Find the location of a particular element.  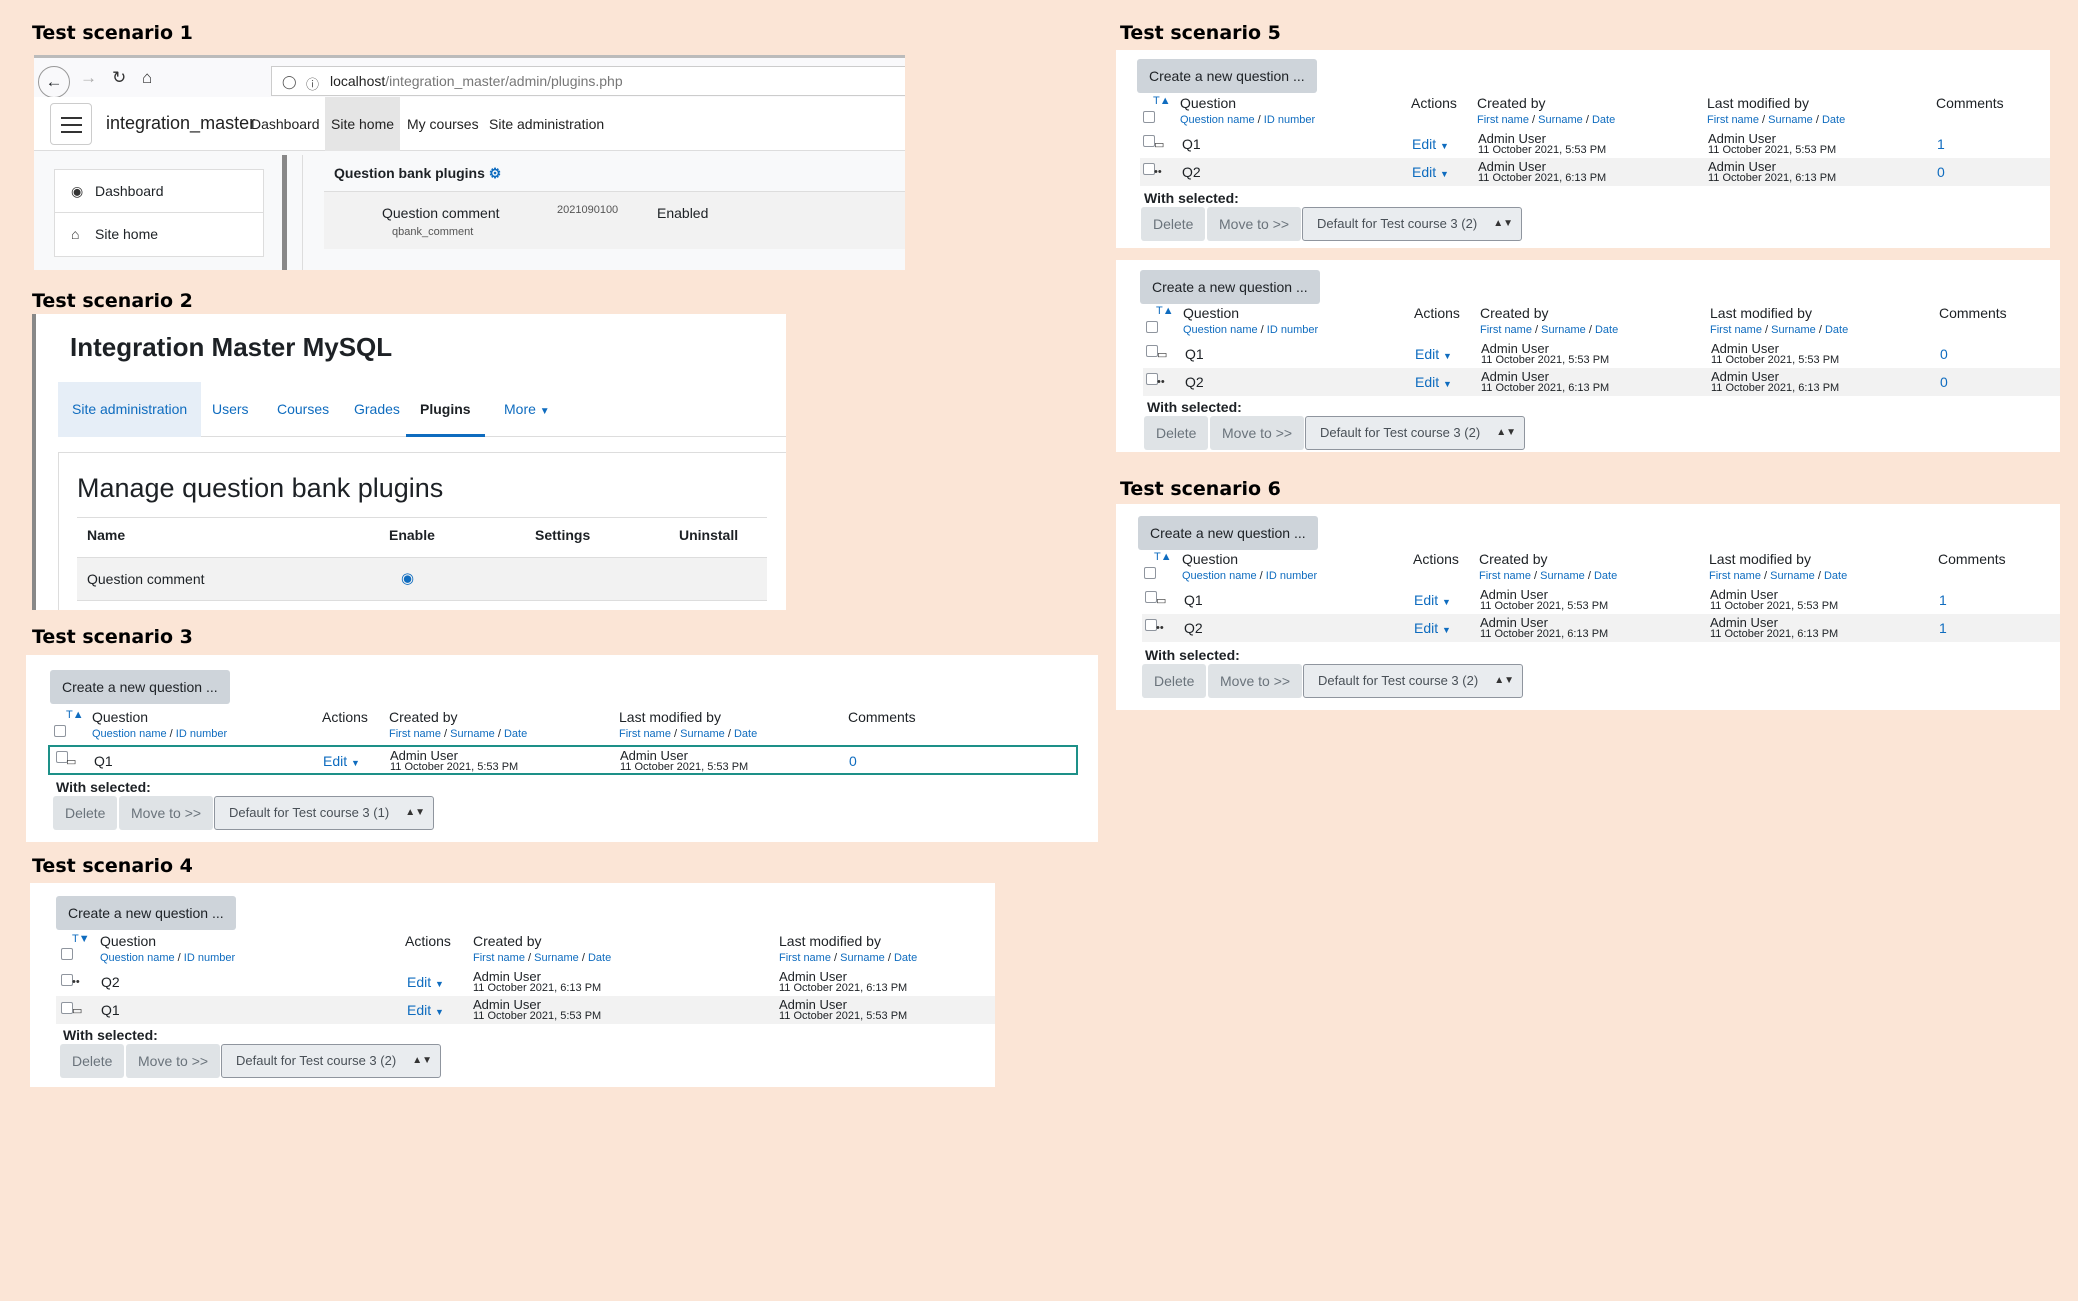

back-icon: ← is located at coordinates (54, 82).